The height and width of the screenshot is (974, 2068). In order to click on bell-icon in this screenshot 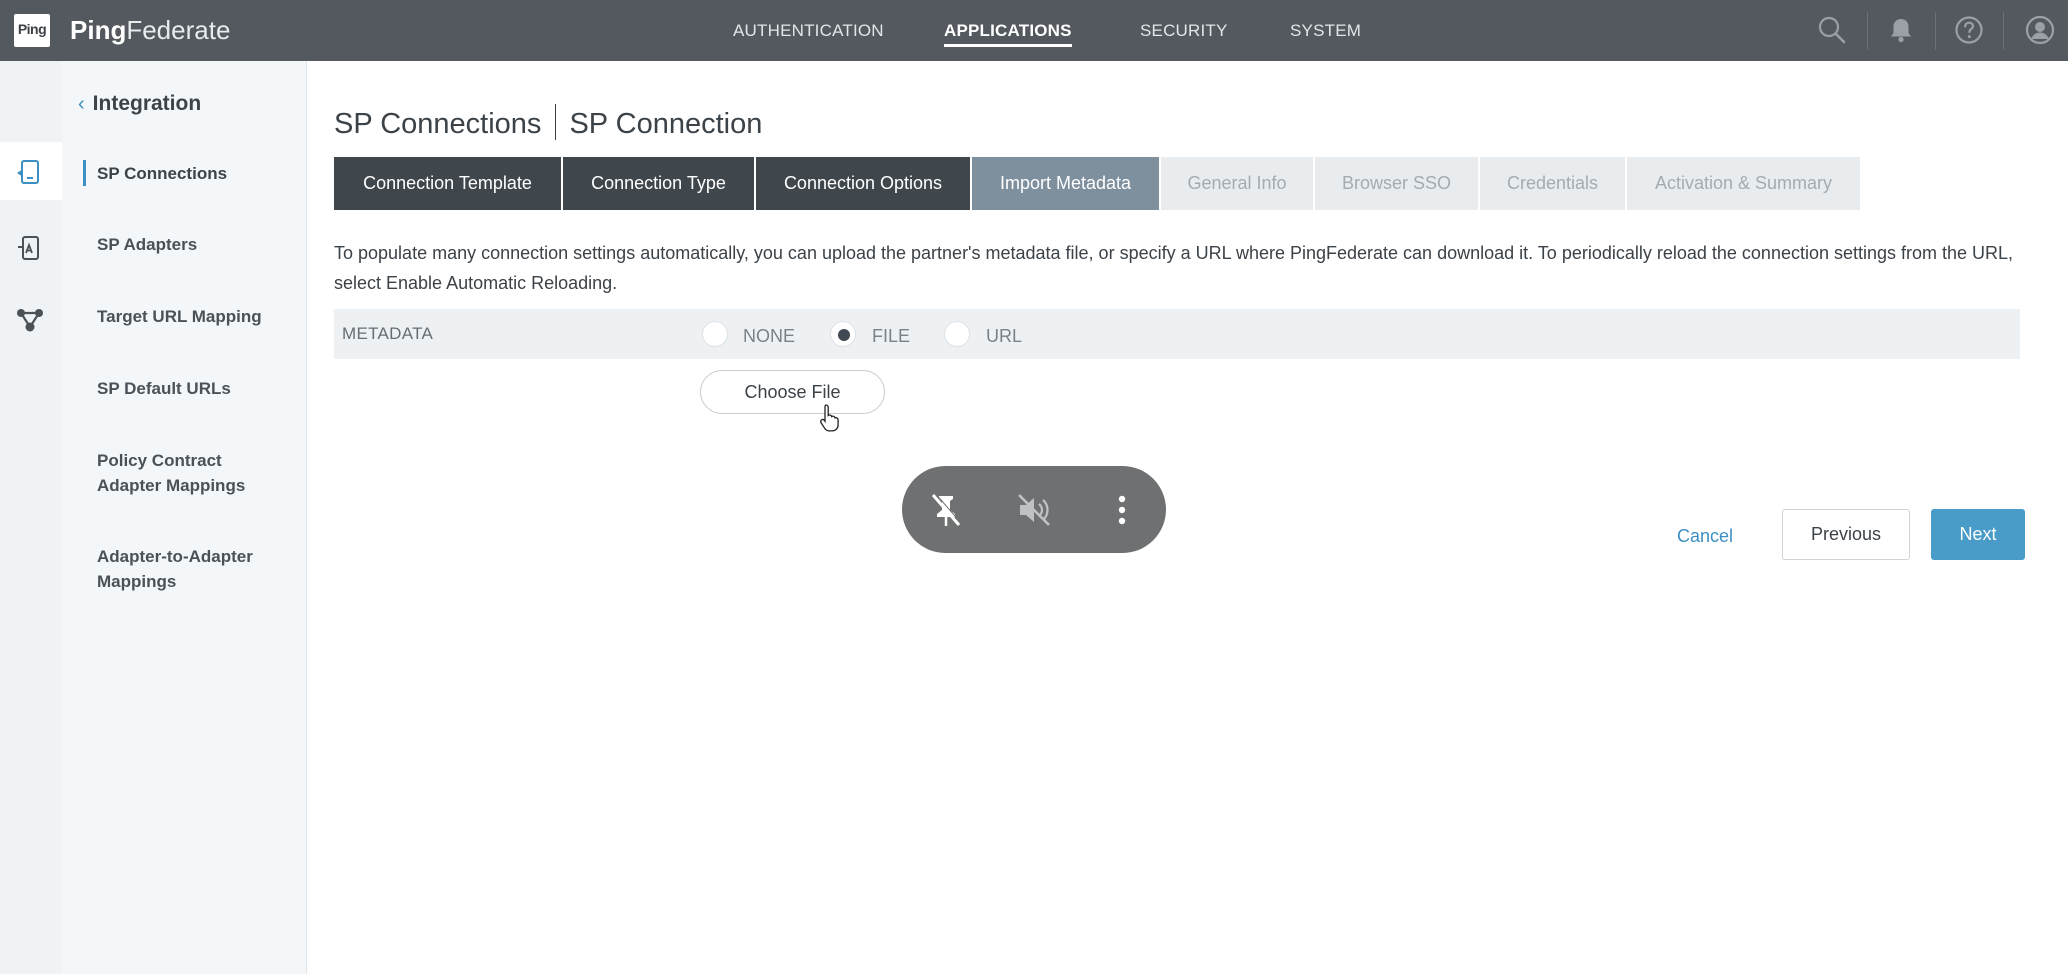, I will do `click(1901, 30)`.